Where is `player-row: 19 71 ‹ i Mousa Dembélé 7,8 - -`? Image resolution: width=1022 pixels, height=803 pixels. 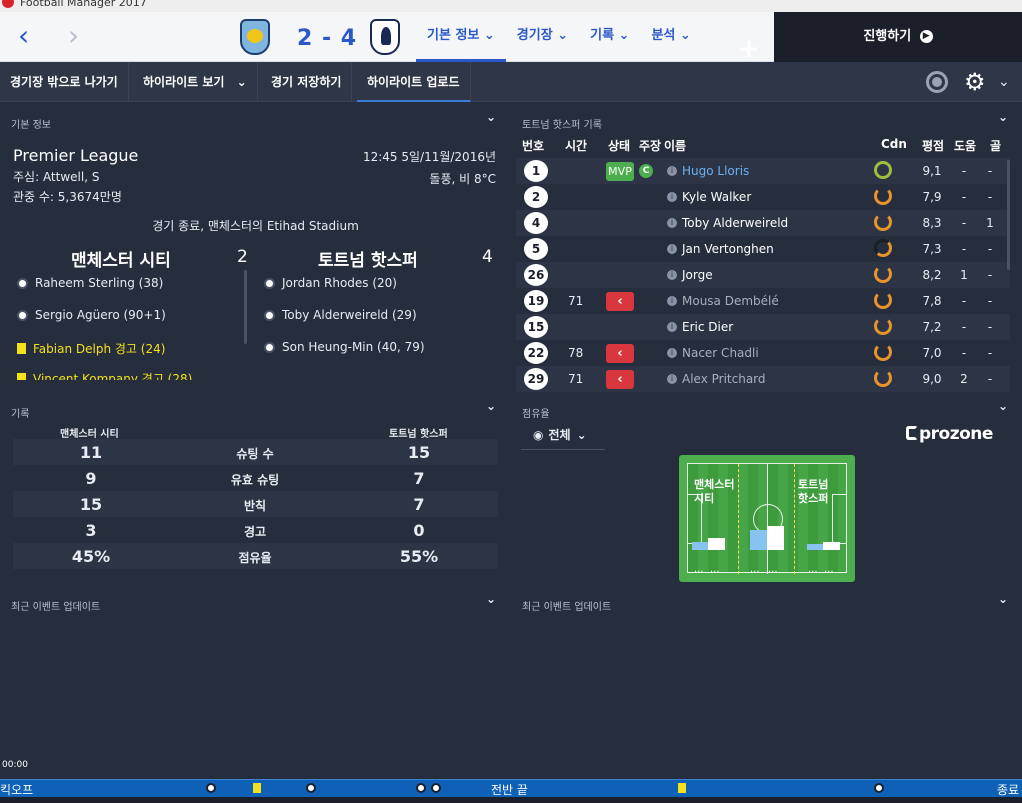 player-row: 19 71 ‹ i Mousa Dembélé 7,8 - - is located at coordinates (763, 301).